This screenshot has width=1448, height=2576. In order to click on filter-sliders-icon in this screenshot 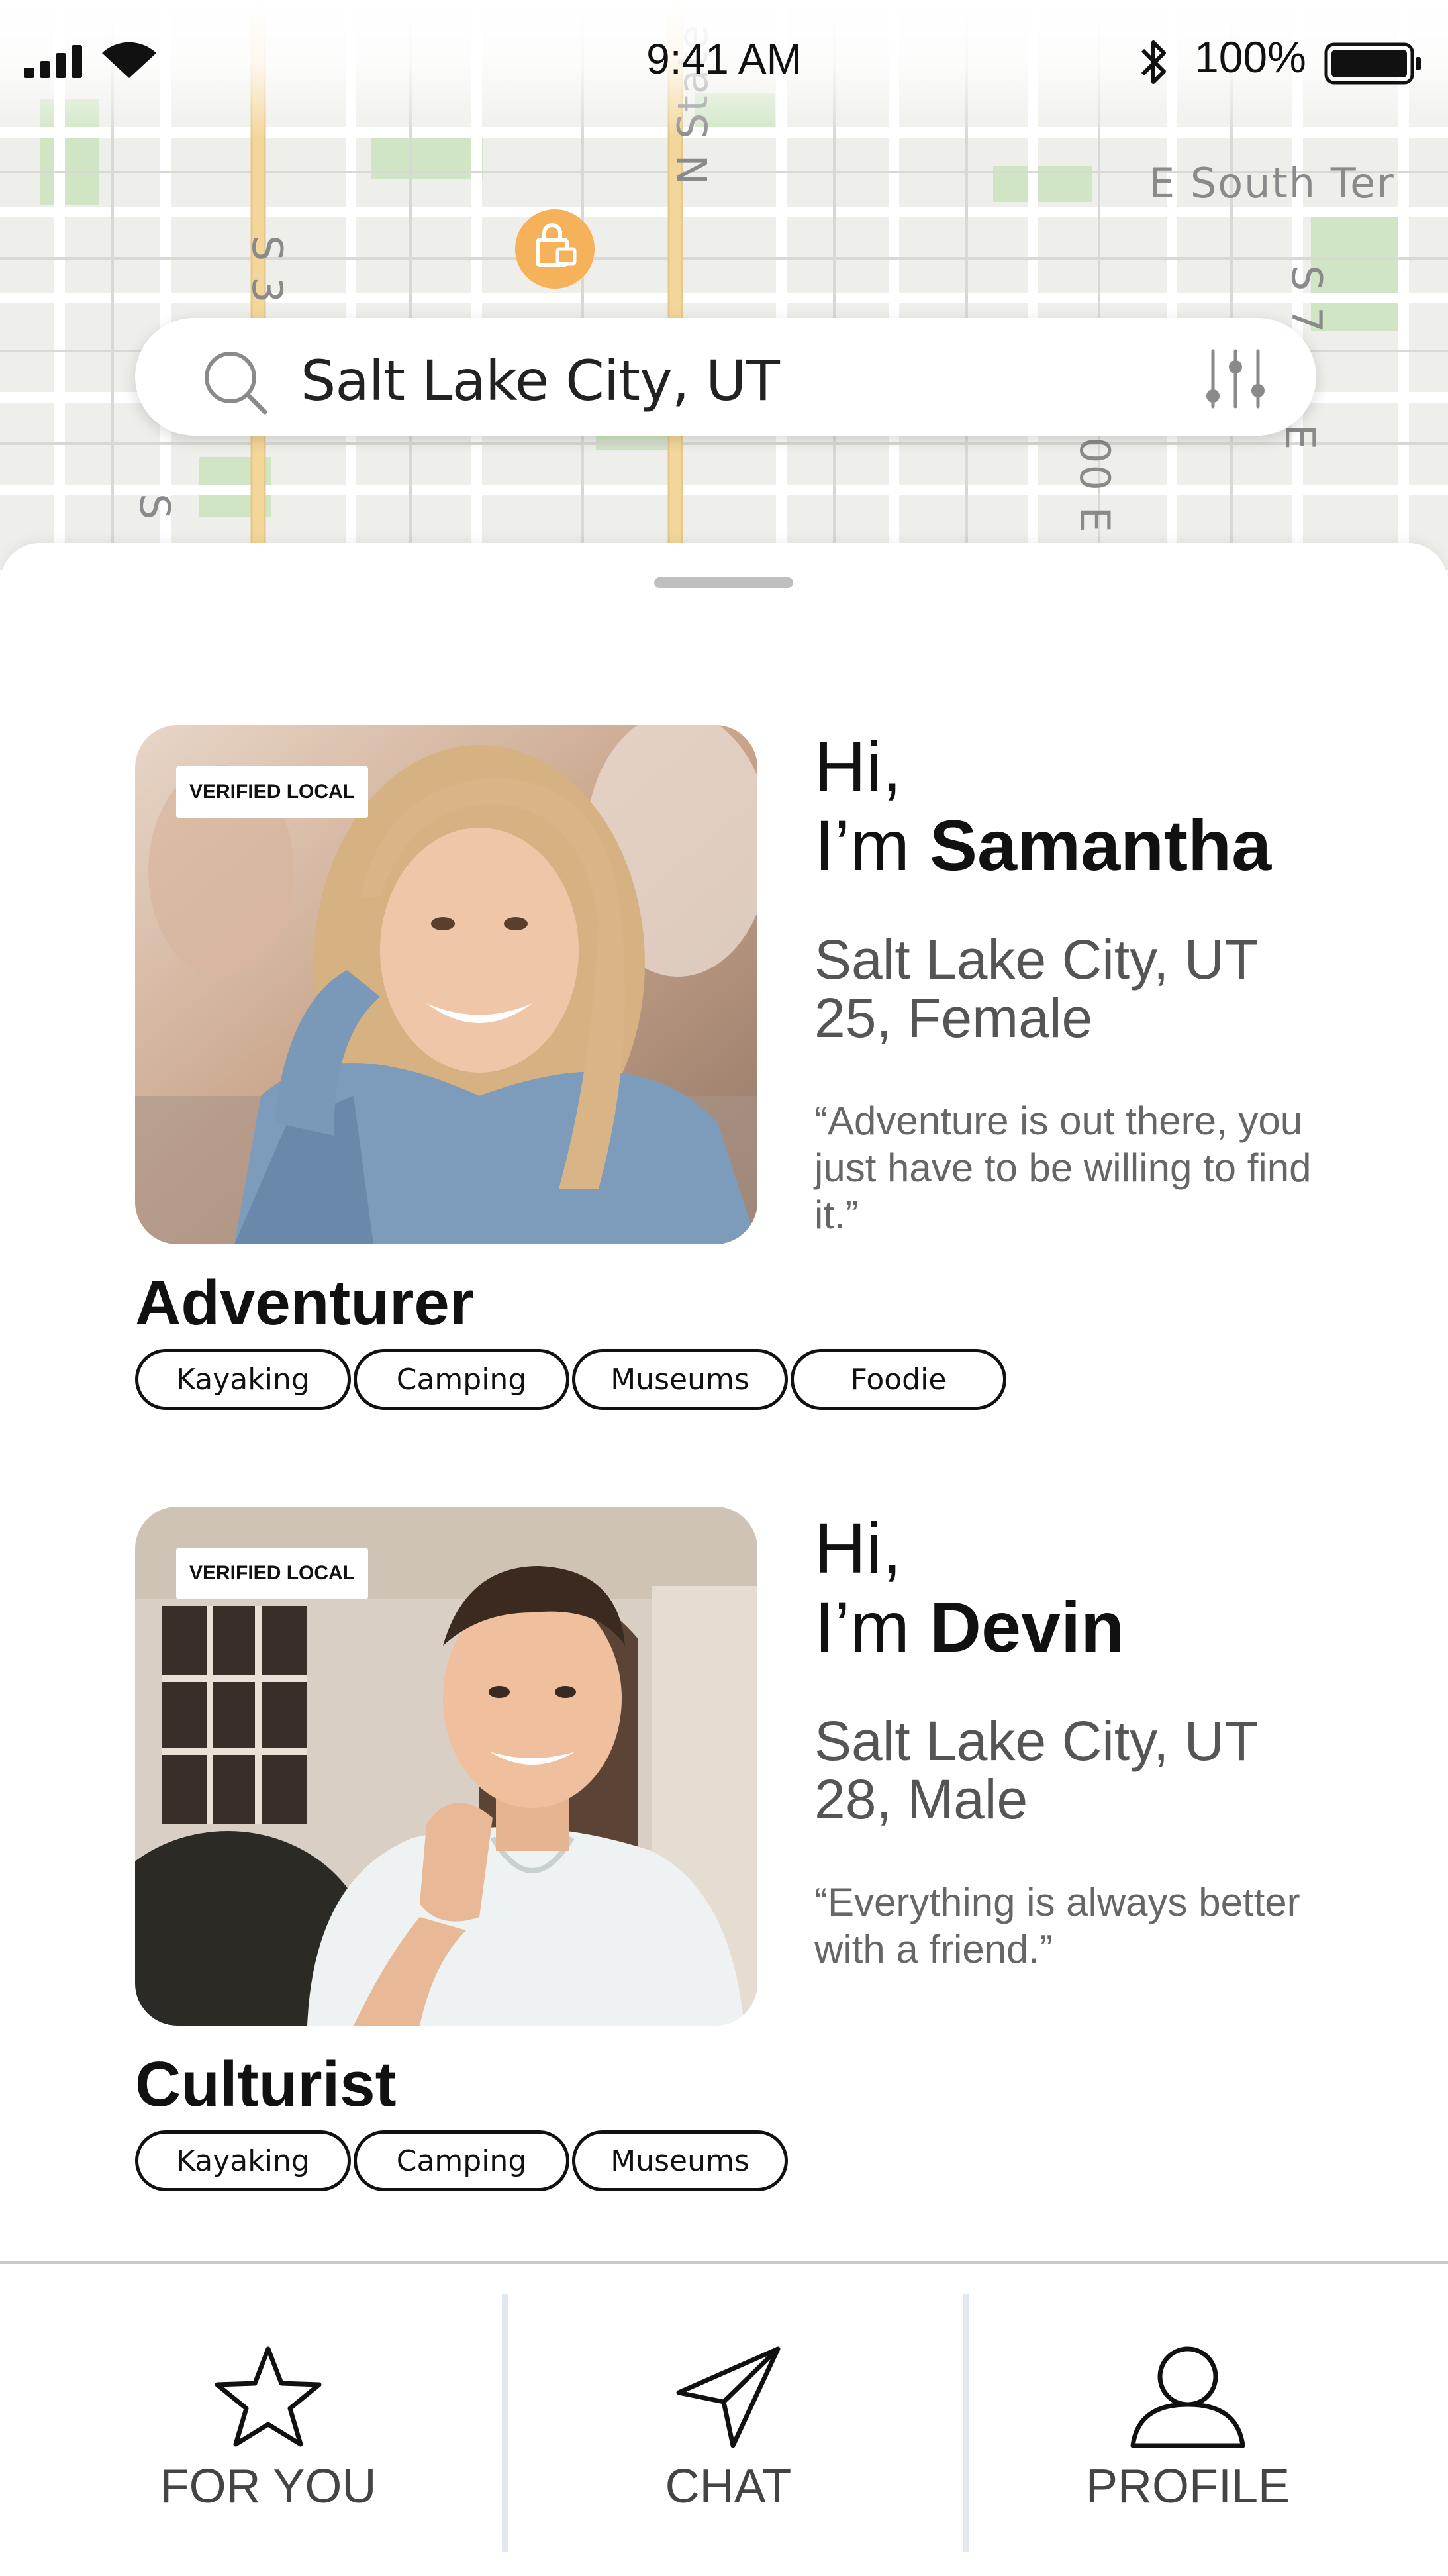, I will do `click(1235, 379)`.